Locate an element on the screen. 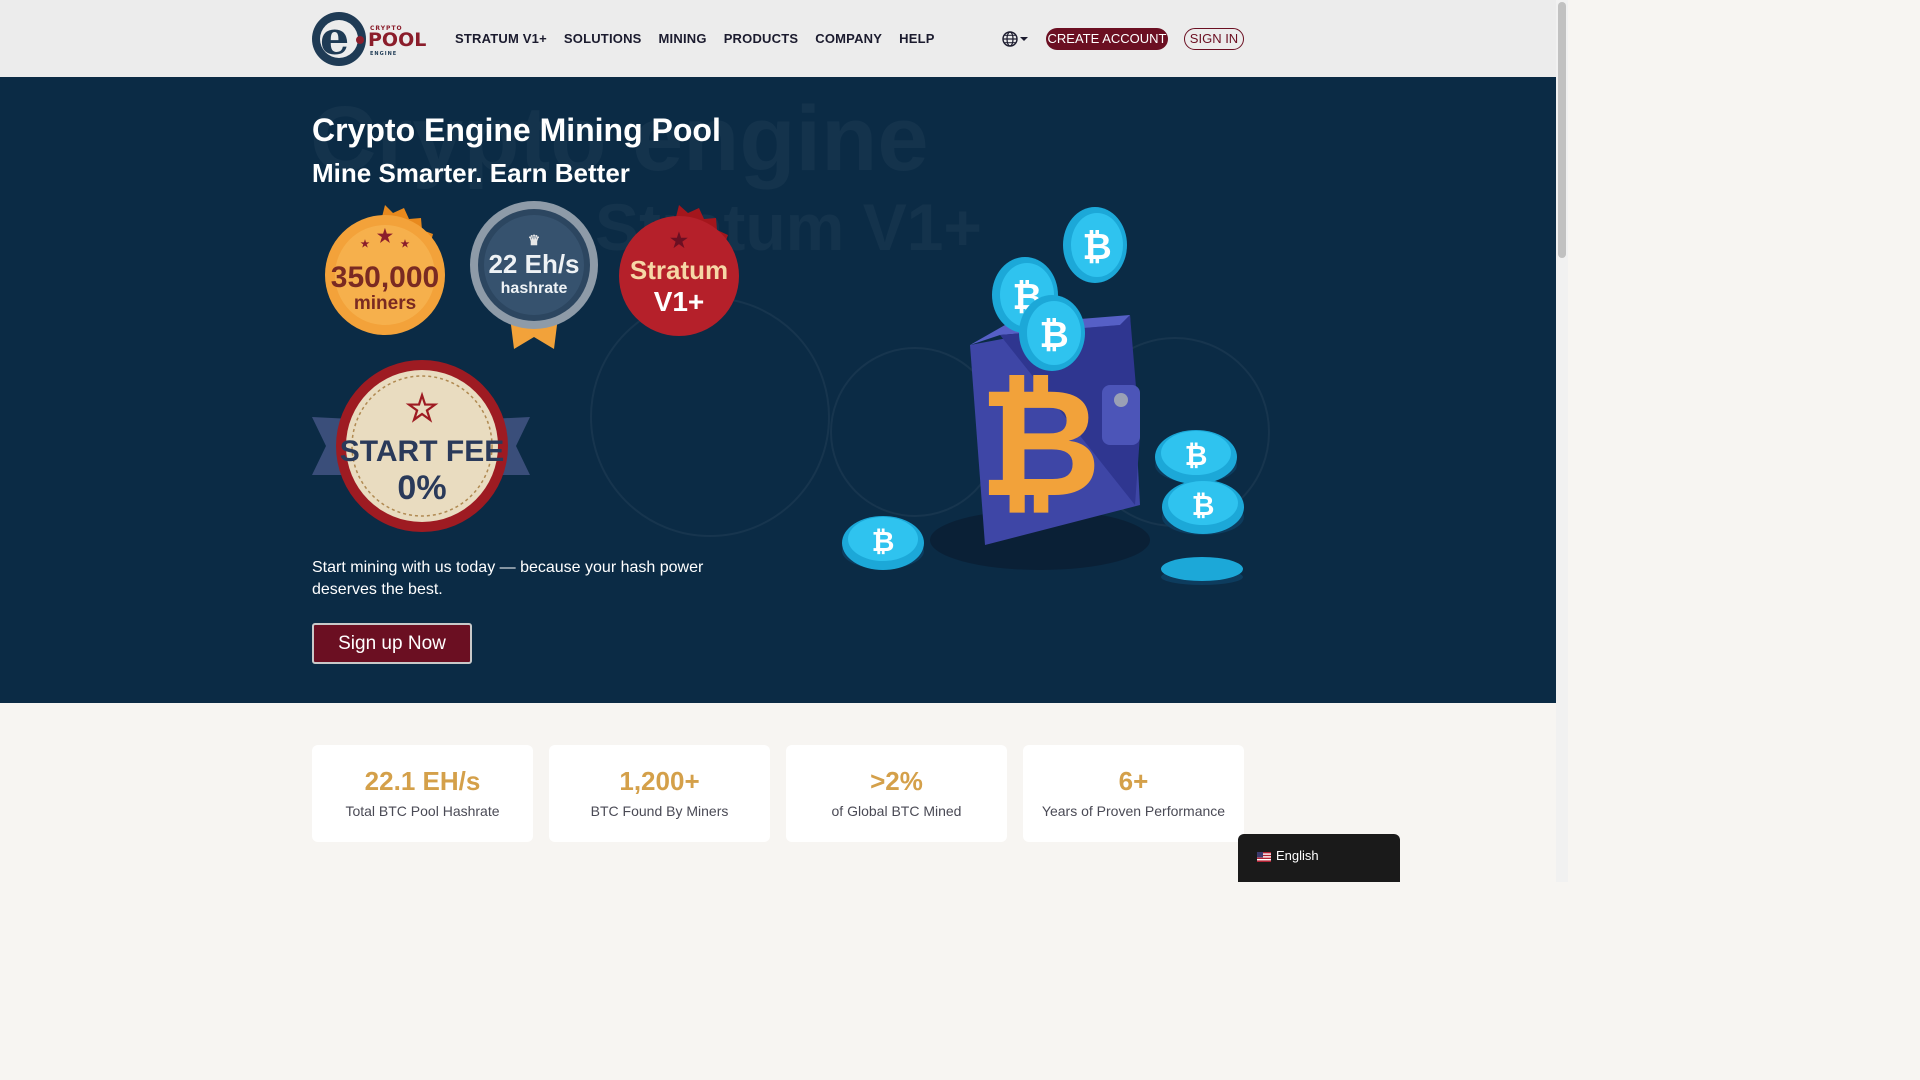 Image resolution: width=1920 pixels, height=1080 pixels. hashrate-badge: ♛ 22 Eh/s hashrate is located at coordinates (534, 278).